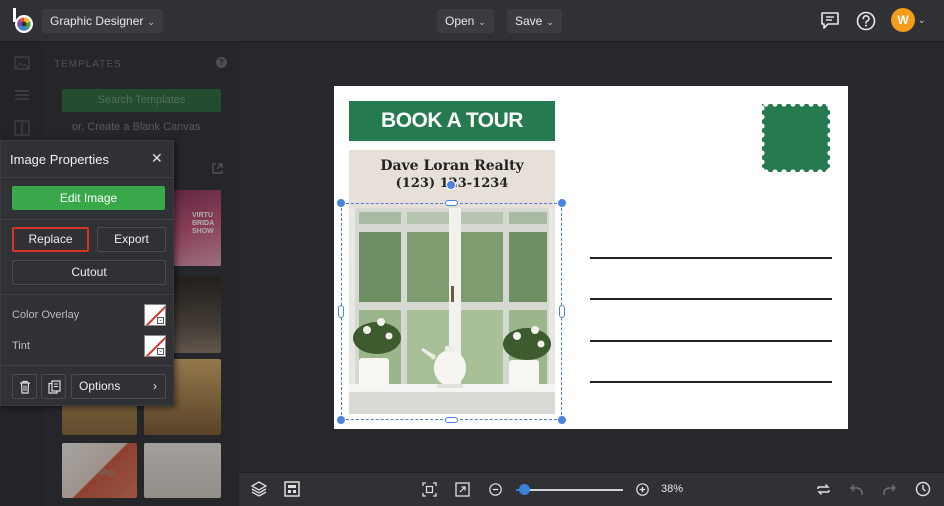 Image resolution: width=944 pixels, height=506 pixels. What do you see at coordinates (451, 185) in the screenshot?
I see `rotate-handle` at bounding box center [451, 185].